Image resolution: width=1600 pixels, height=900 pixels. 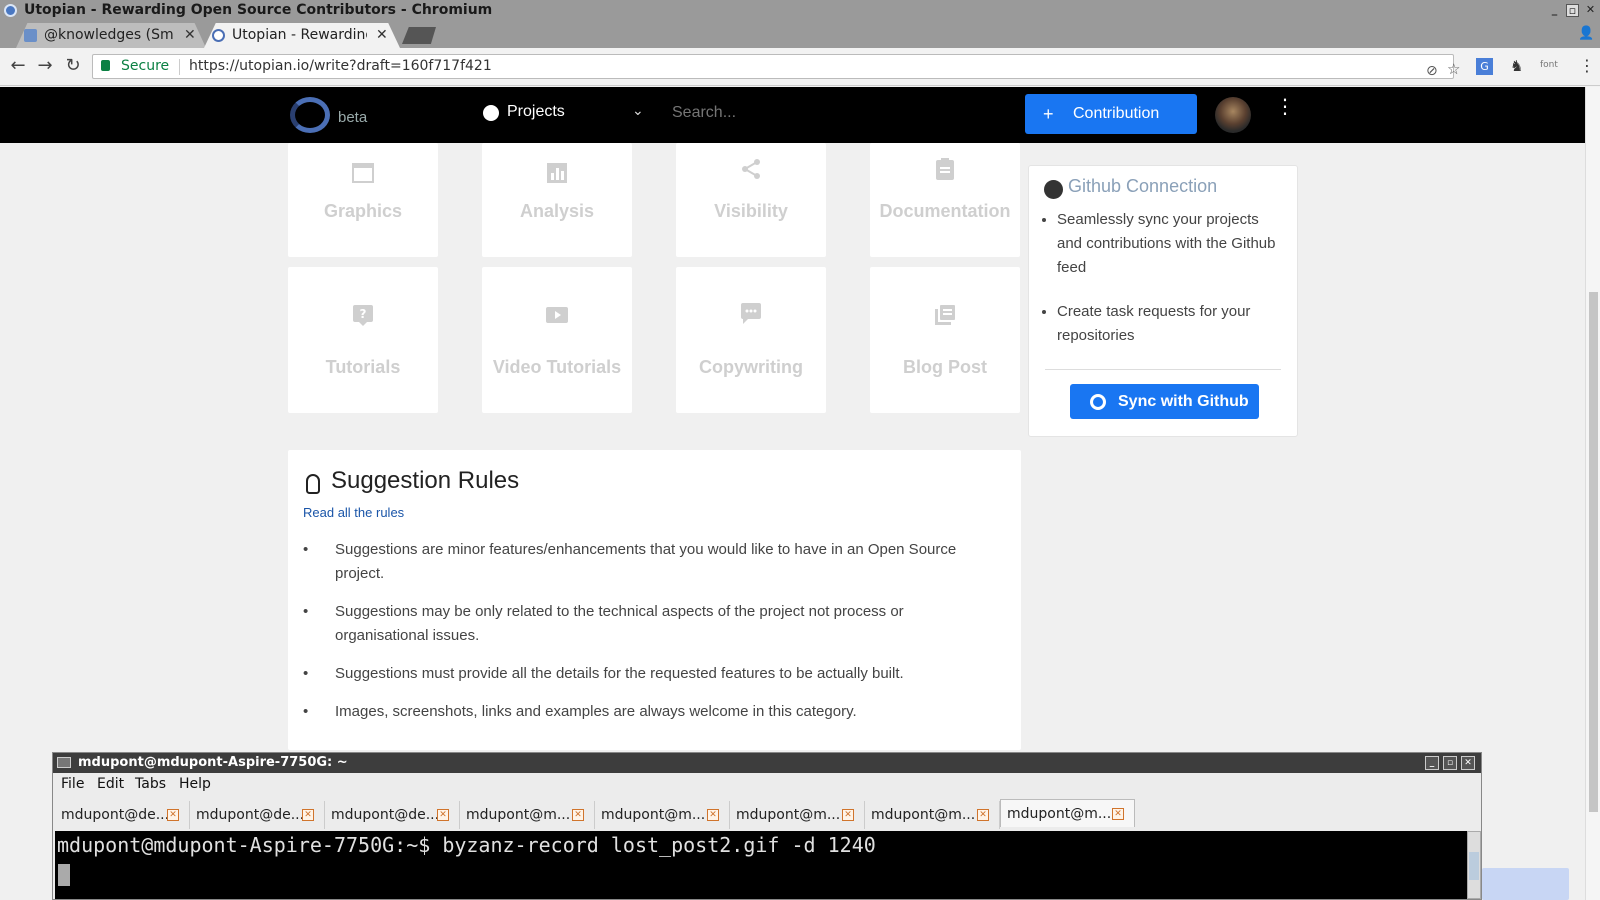 What do you see at coordinates (218, 35) in the screenshot?
I see `utopian-favicon-icon` at bounding box center [218, 35].